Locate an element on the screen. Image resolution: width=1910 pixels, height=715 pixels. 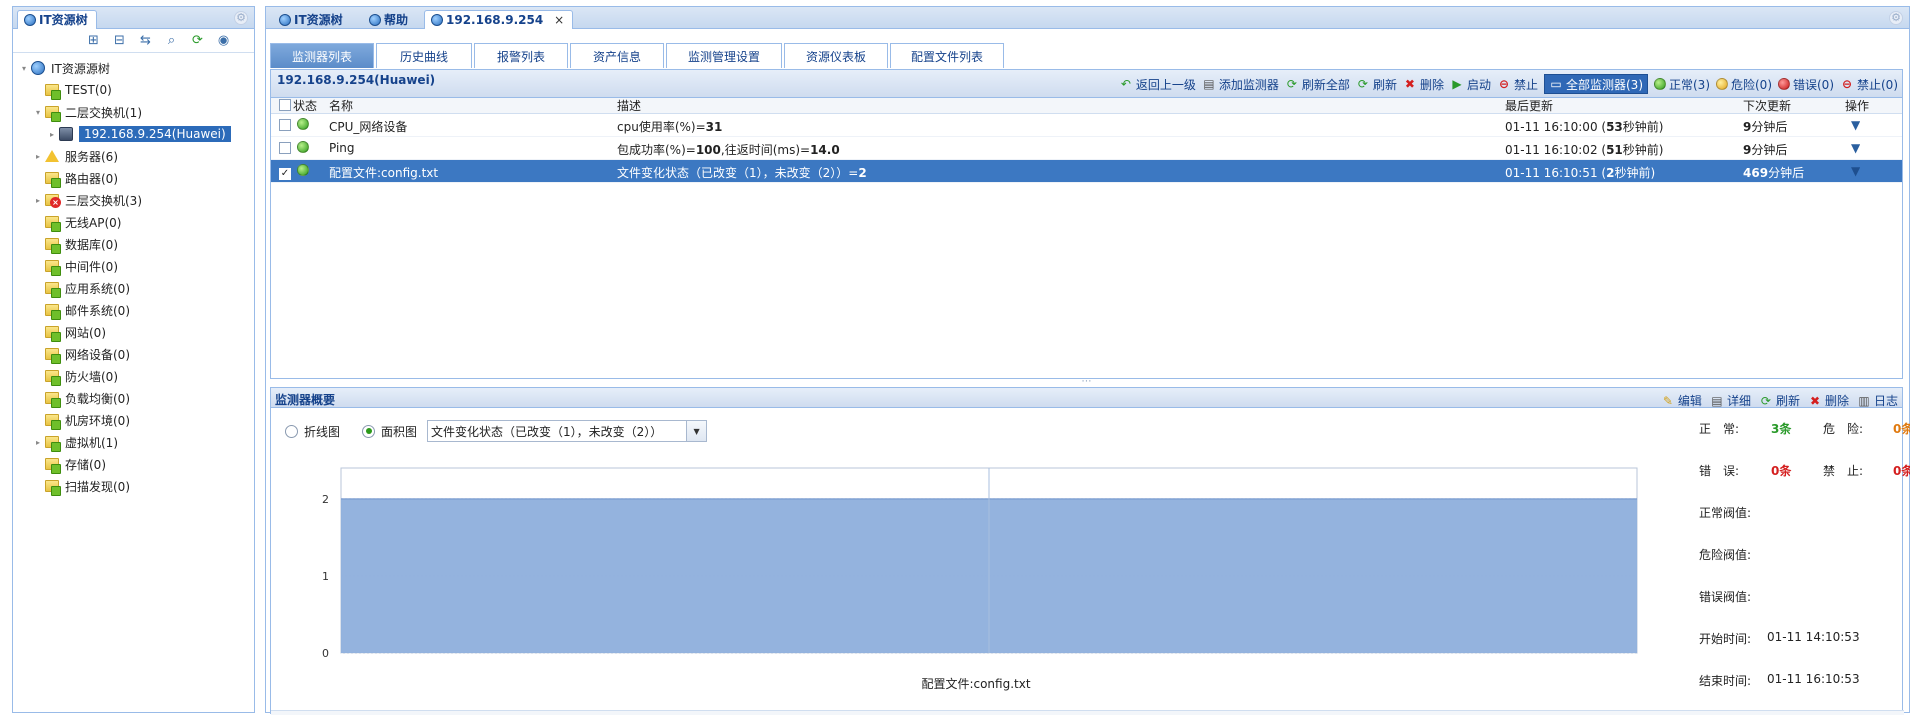
refresh-icon: ⟳ is located at coordinates (198, 41).